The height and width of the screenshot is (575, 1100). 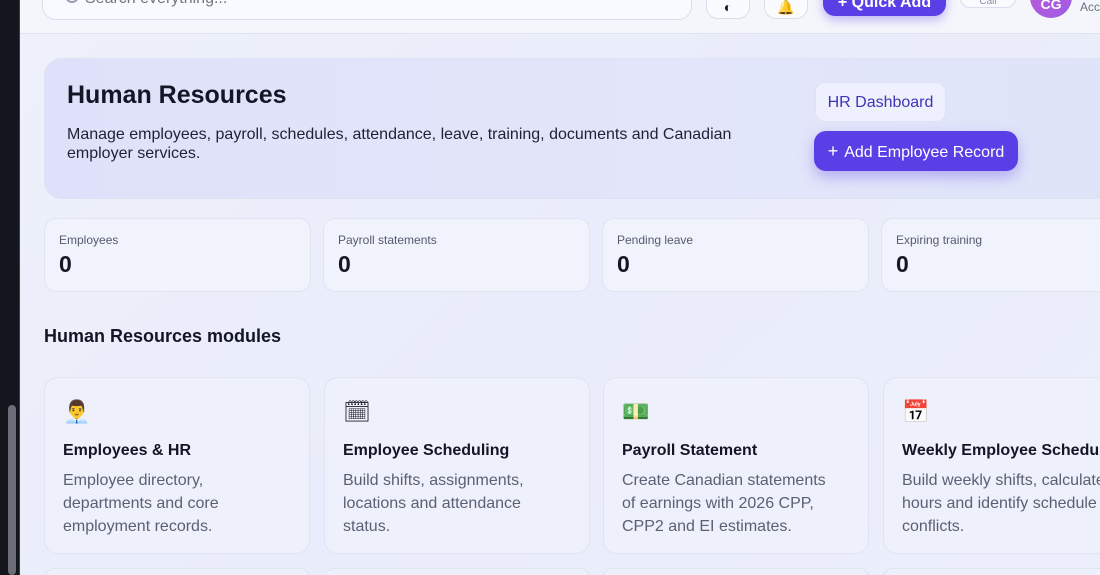 I want to click on stat-card-pending-leave: Pending leave 0, so click(x=735, y=255).